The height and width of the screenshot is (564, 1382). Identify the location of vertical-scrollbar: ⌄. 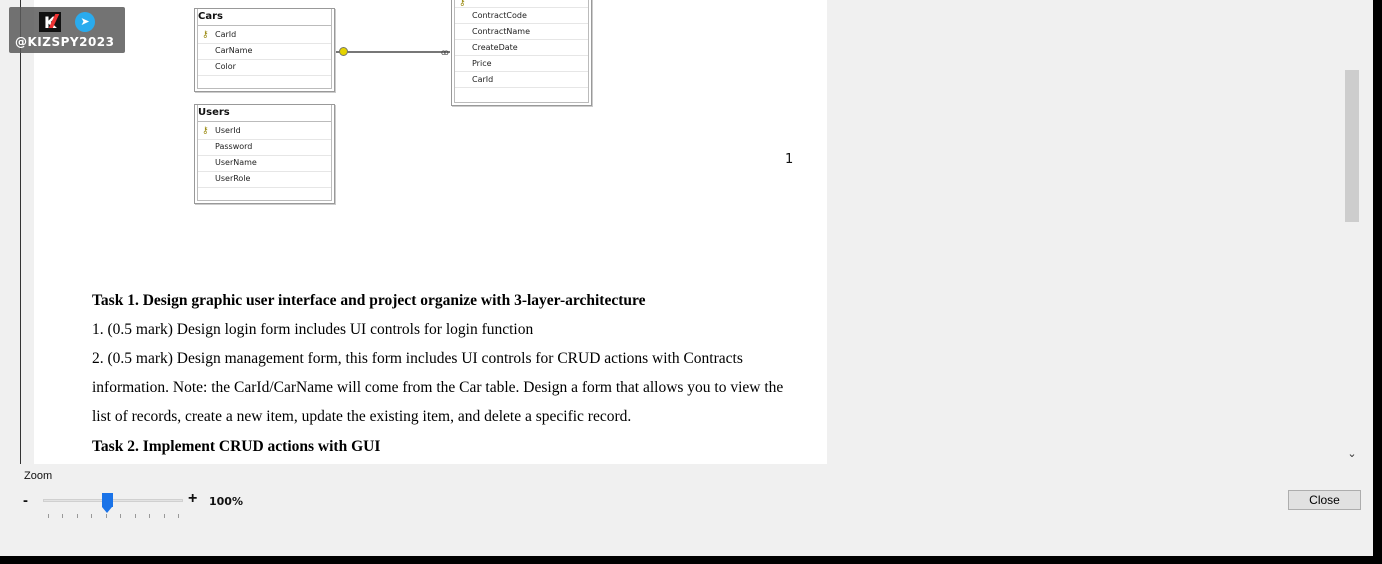
(1352, 232).